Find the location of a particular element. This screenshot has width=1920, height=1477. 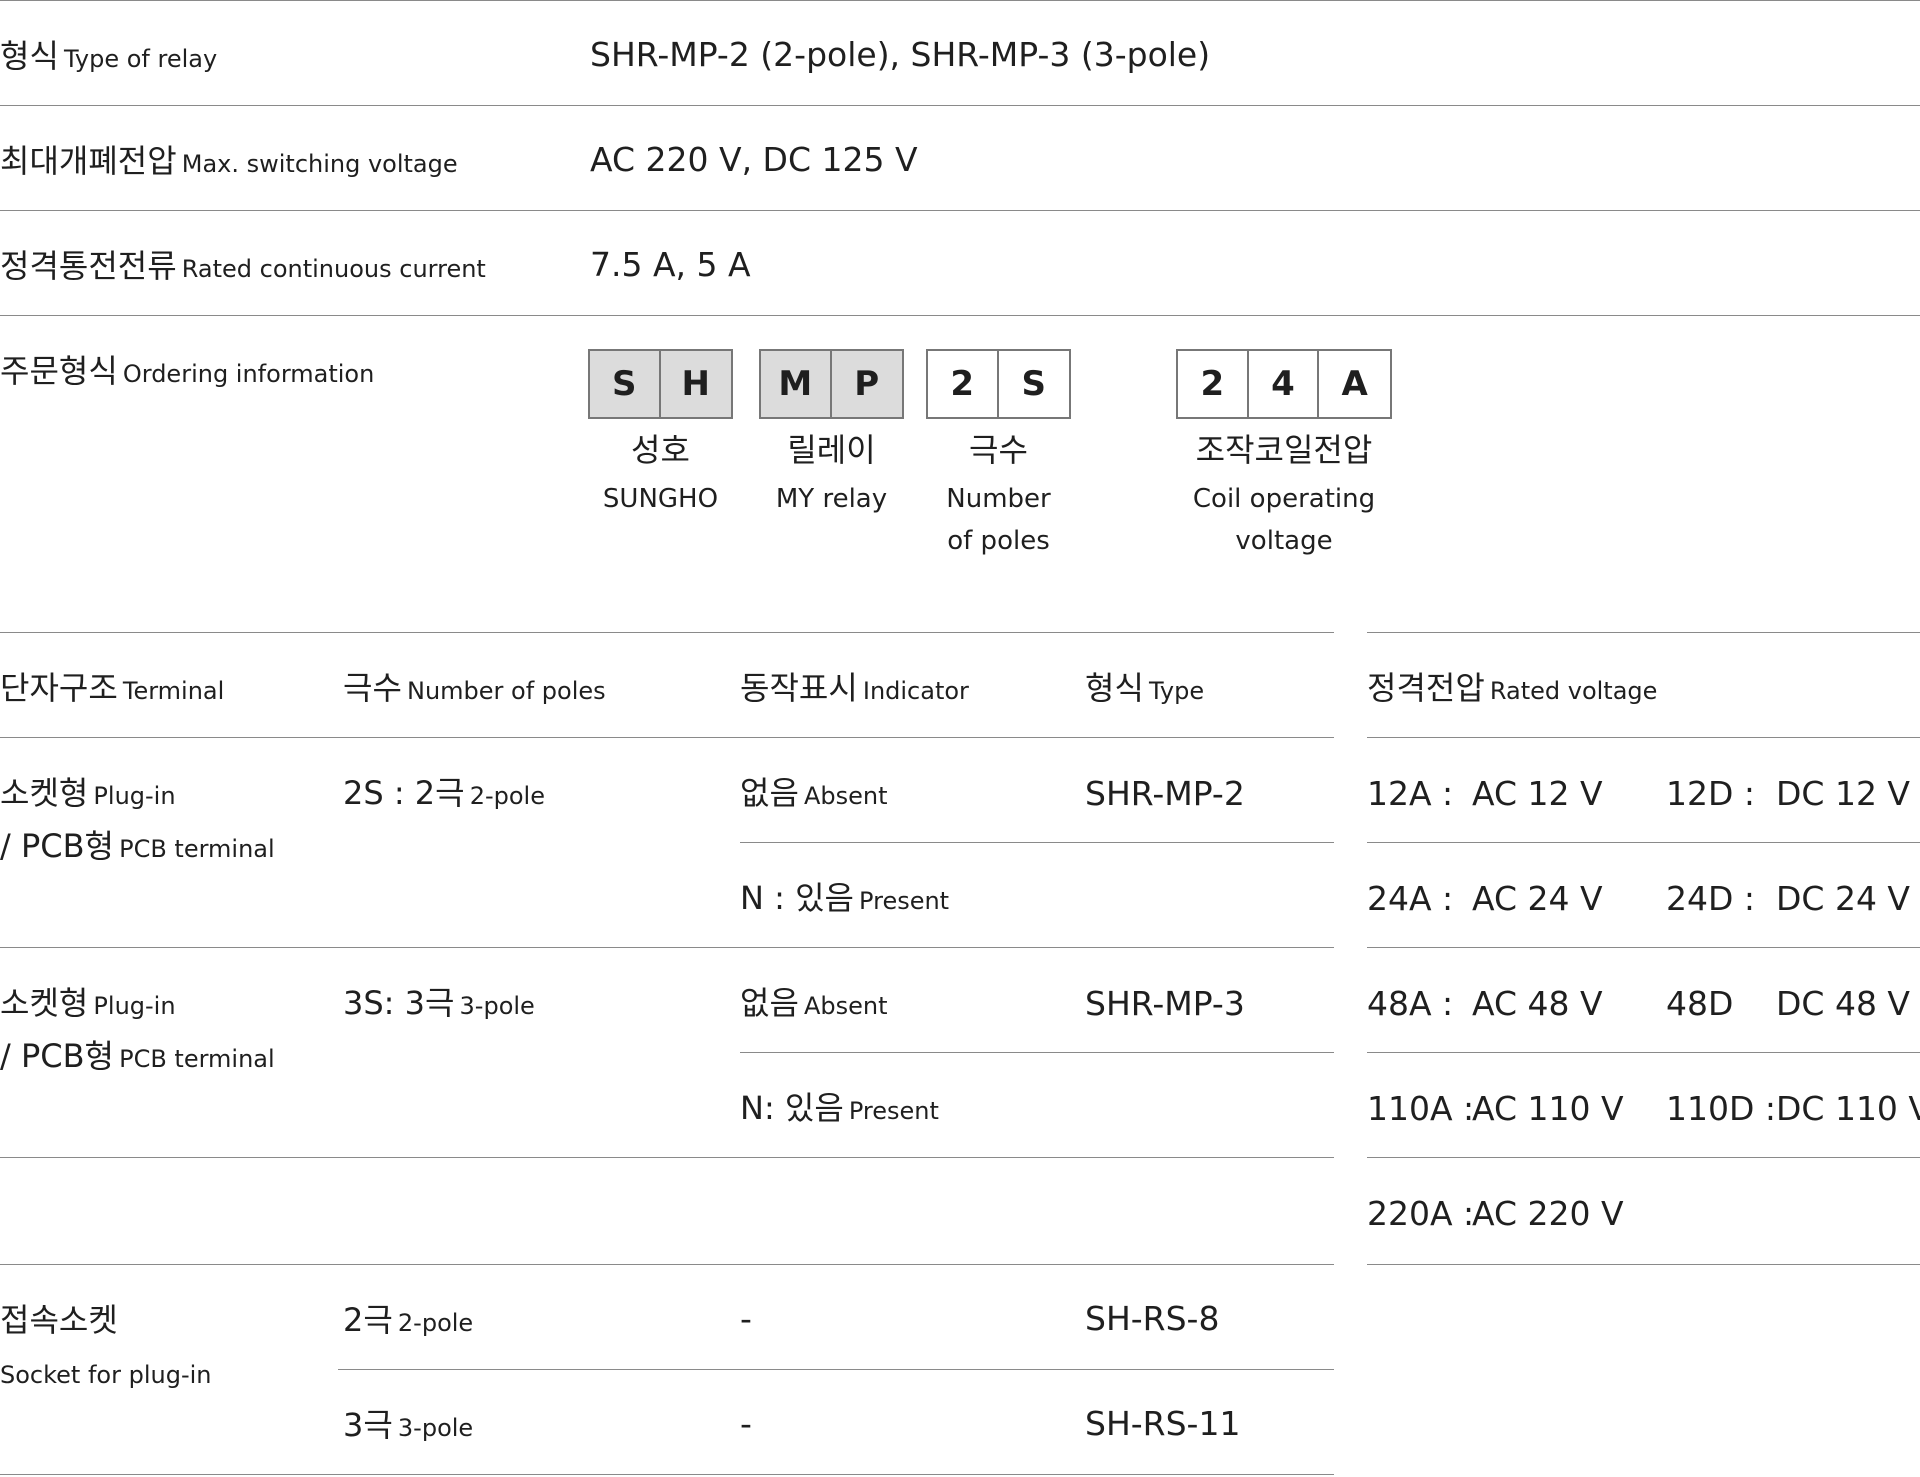

code-group-relay: M P is located at coordinates (831, 384).